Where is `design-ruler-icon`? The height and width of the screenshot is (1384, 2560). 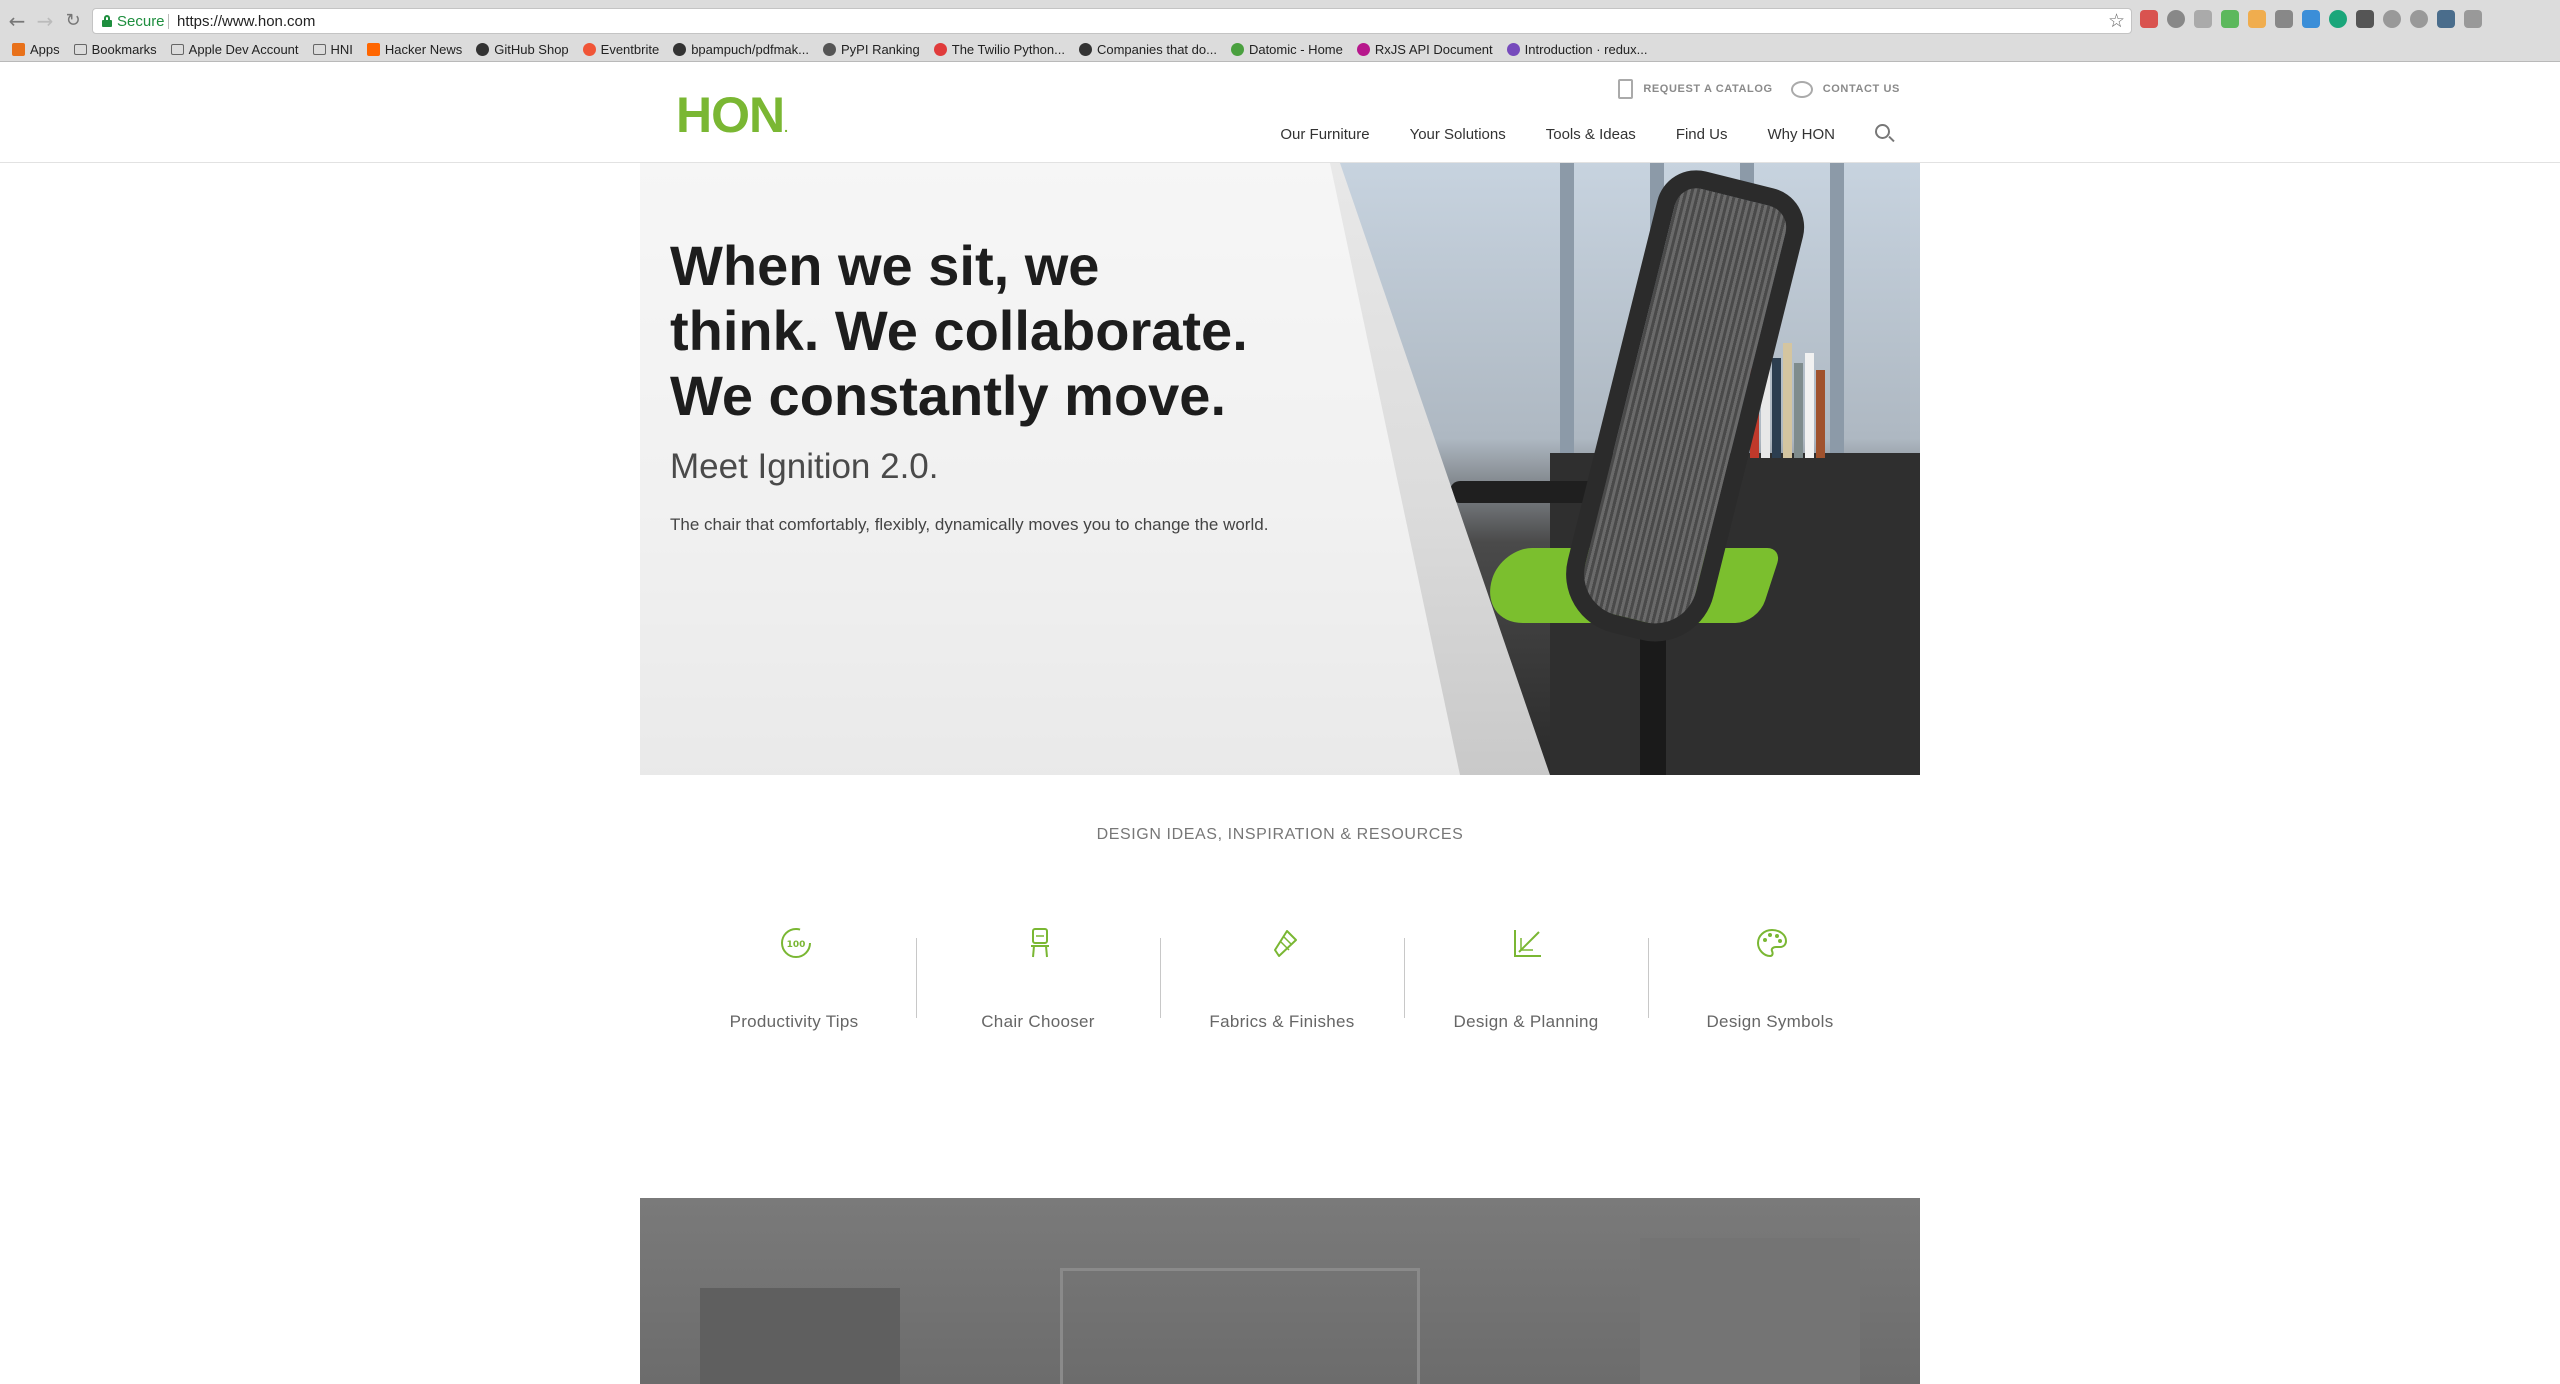 design-ruler-icon is located at coordinates (1527, 943).